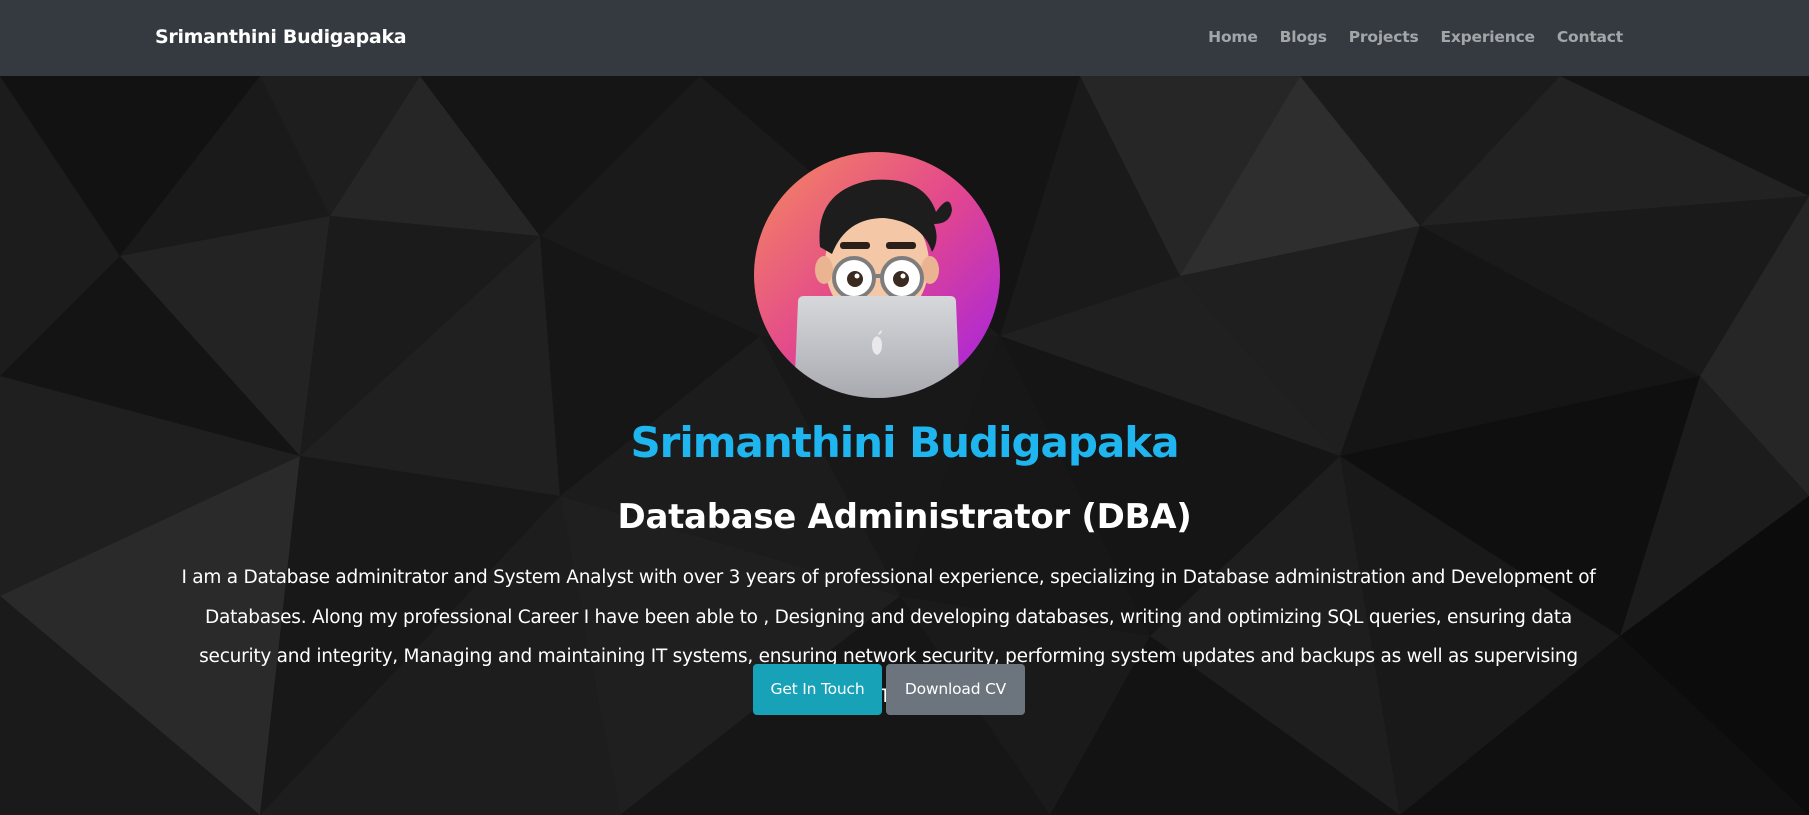 The image size is (1809, 815). Describe the element at coordinates (1384, 37) in the screenshot. I see `nav-link-projects: Projects` at that location.